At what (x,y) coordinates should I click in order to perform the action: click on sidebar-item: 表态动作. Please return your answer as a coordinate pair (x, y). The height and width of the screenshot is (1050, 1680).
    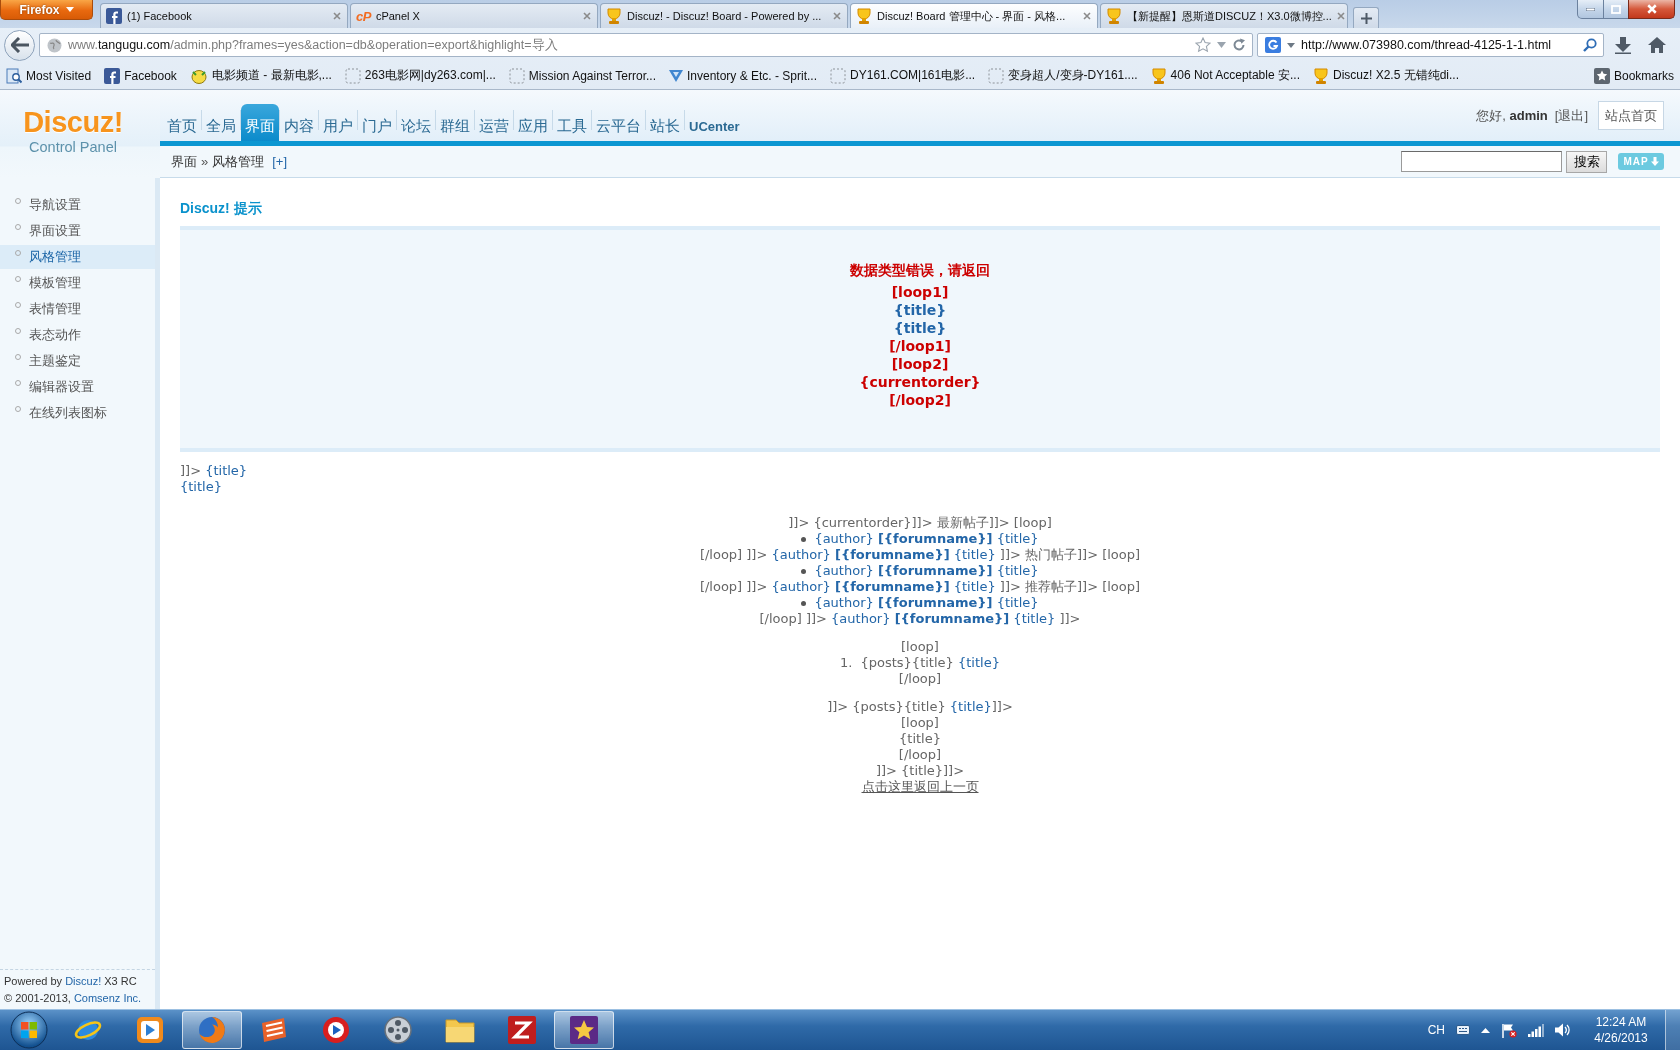
    Looking at the image, I should click on (77, 335).